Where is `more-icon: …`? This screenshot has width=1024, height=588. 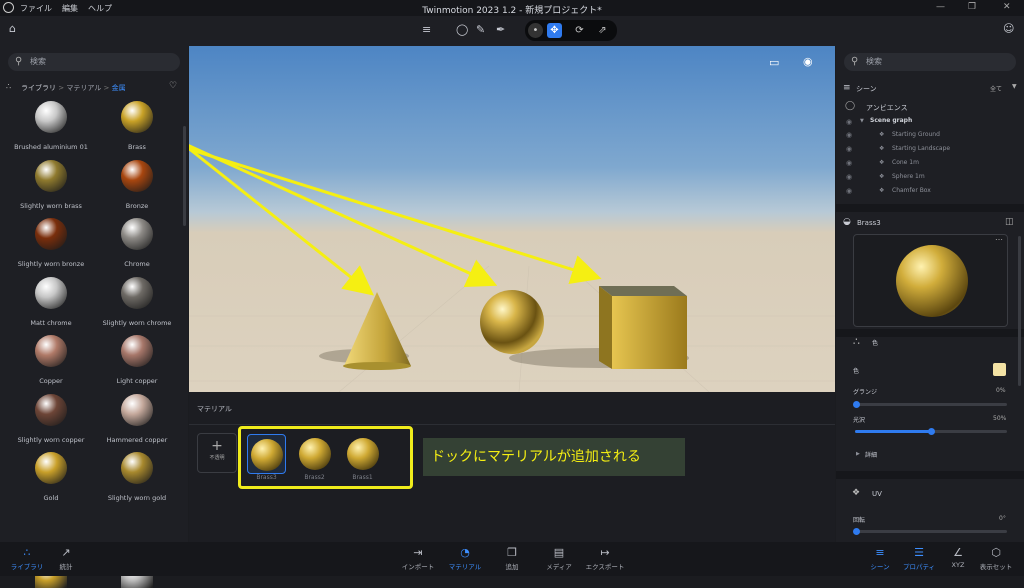 more-icon: … is located at coordinates (999, 237).